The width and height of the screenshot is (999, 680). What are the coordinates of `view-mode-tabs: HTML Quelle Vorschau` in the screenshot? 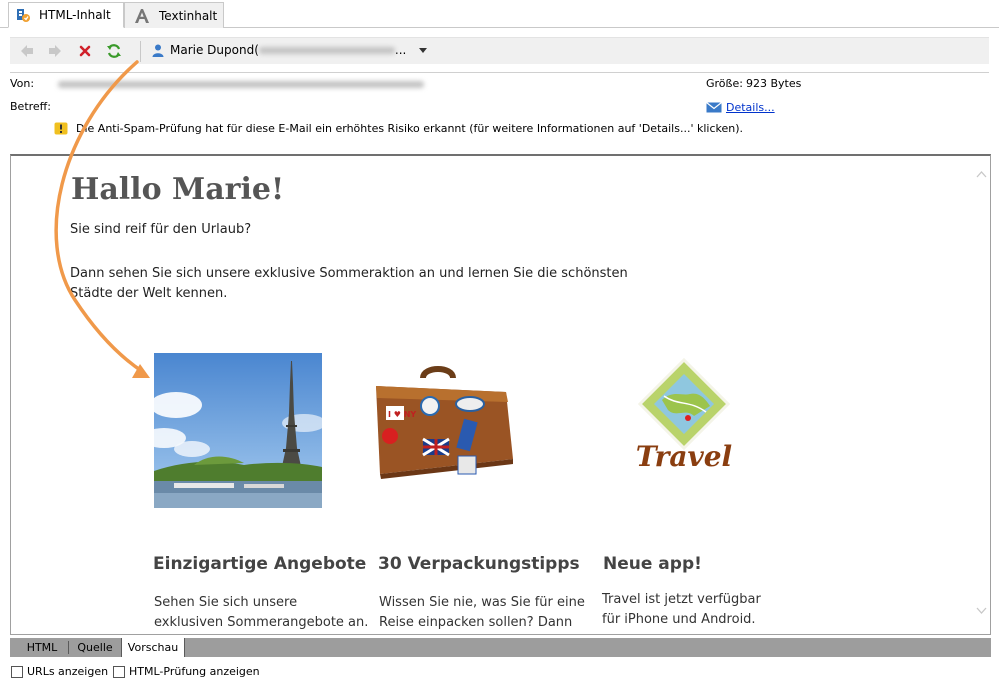 It's located at (500, 647).